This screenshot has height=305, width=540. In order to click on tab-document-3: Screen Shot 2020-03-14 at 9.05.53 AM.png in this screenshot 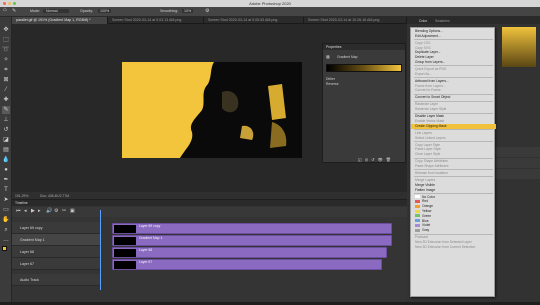, I will do `click(254, 20)`.